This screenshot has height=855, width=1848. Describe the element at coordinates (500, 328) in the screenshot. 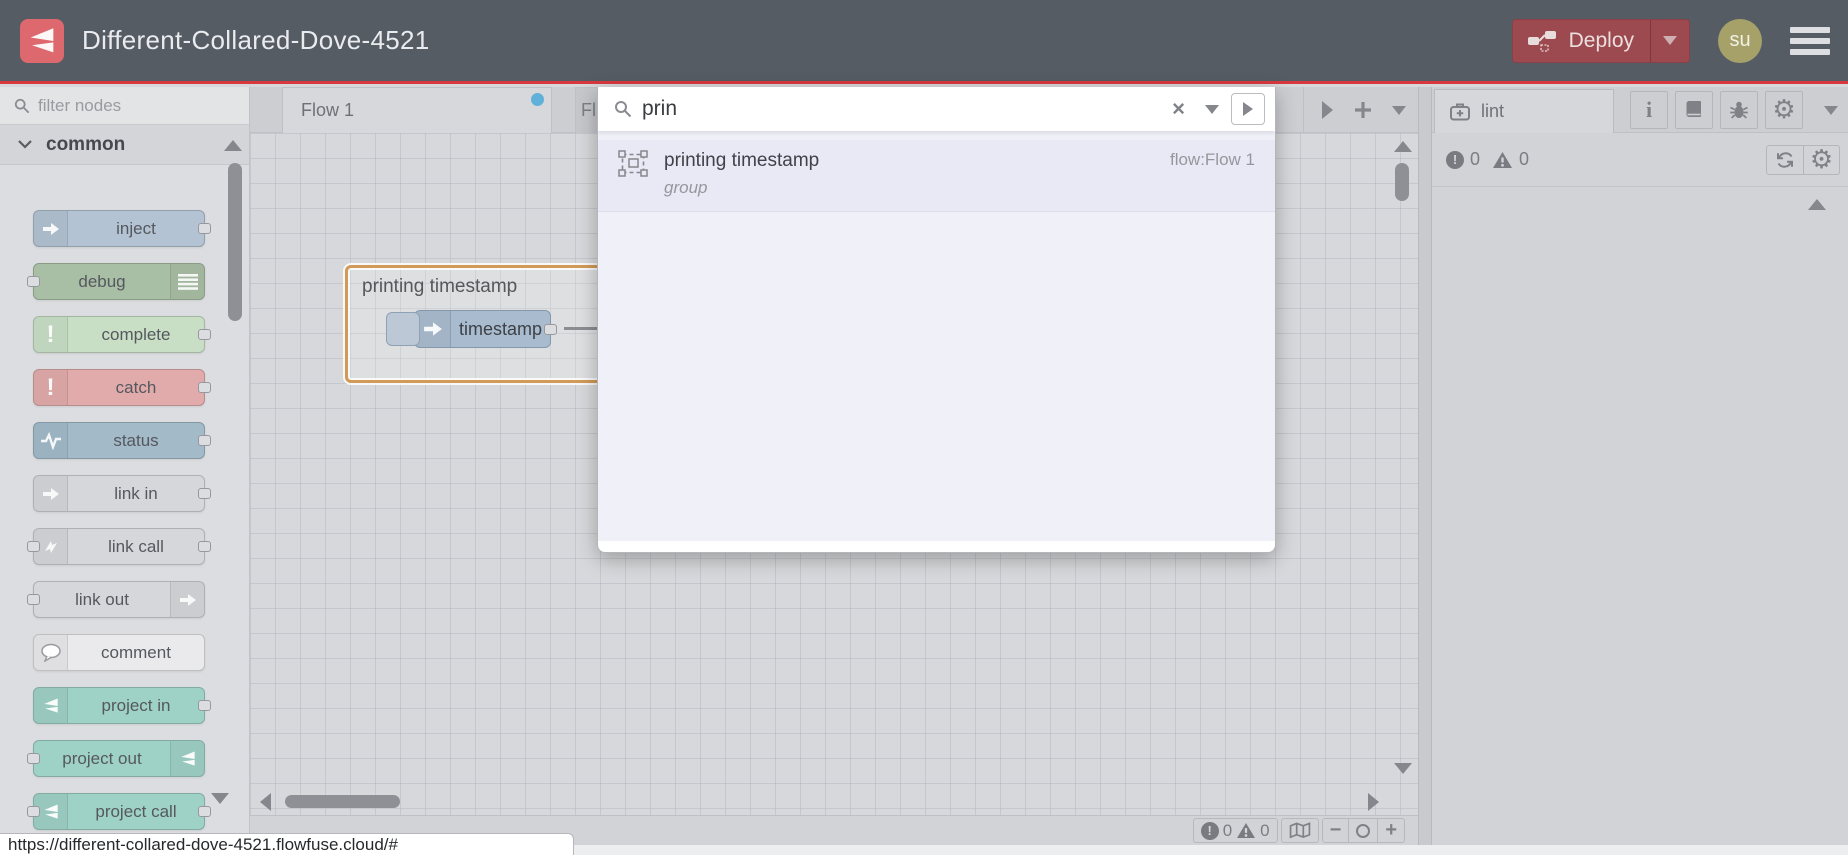

I see `node-label: timestamp` at that location.